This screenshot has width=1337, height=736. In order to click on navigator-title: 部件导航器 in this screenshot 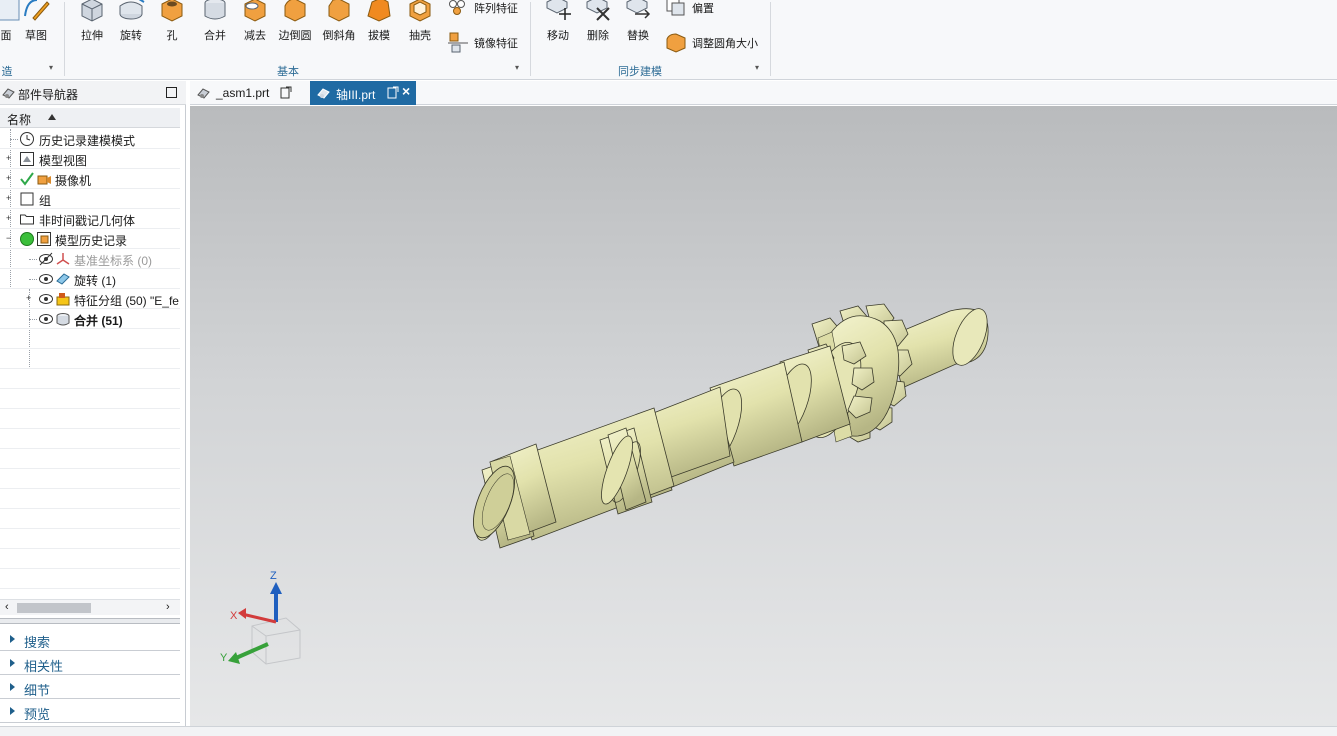, I will do `click(48, 95)`.